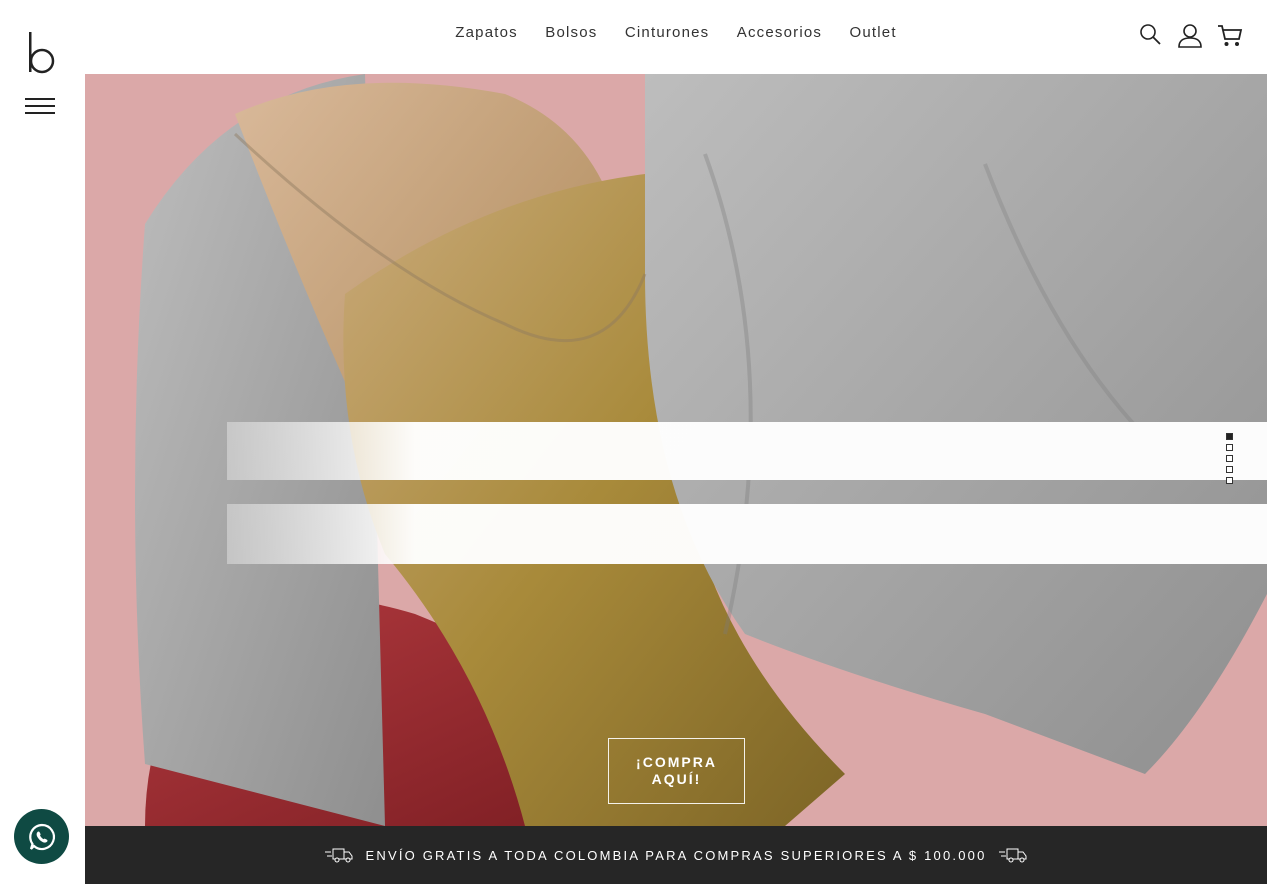 The width and height of the screenshot is (1284, 884). I want to click on menu-toggle-button, so click(40, 106).